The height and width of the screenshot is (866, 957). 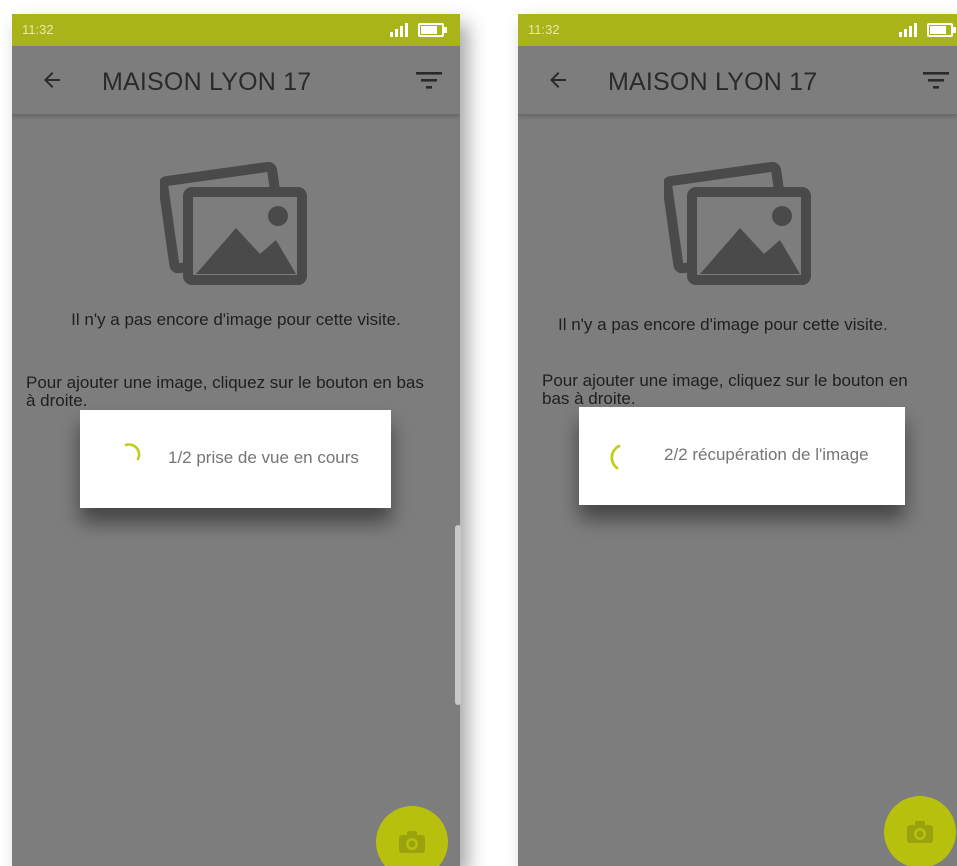 I want to click on progress-text: 2/2 récupération de l'image, so click(x=766, y=454).